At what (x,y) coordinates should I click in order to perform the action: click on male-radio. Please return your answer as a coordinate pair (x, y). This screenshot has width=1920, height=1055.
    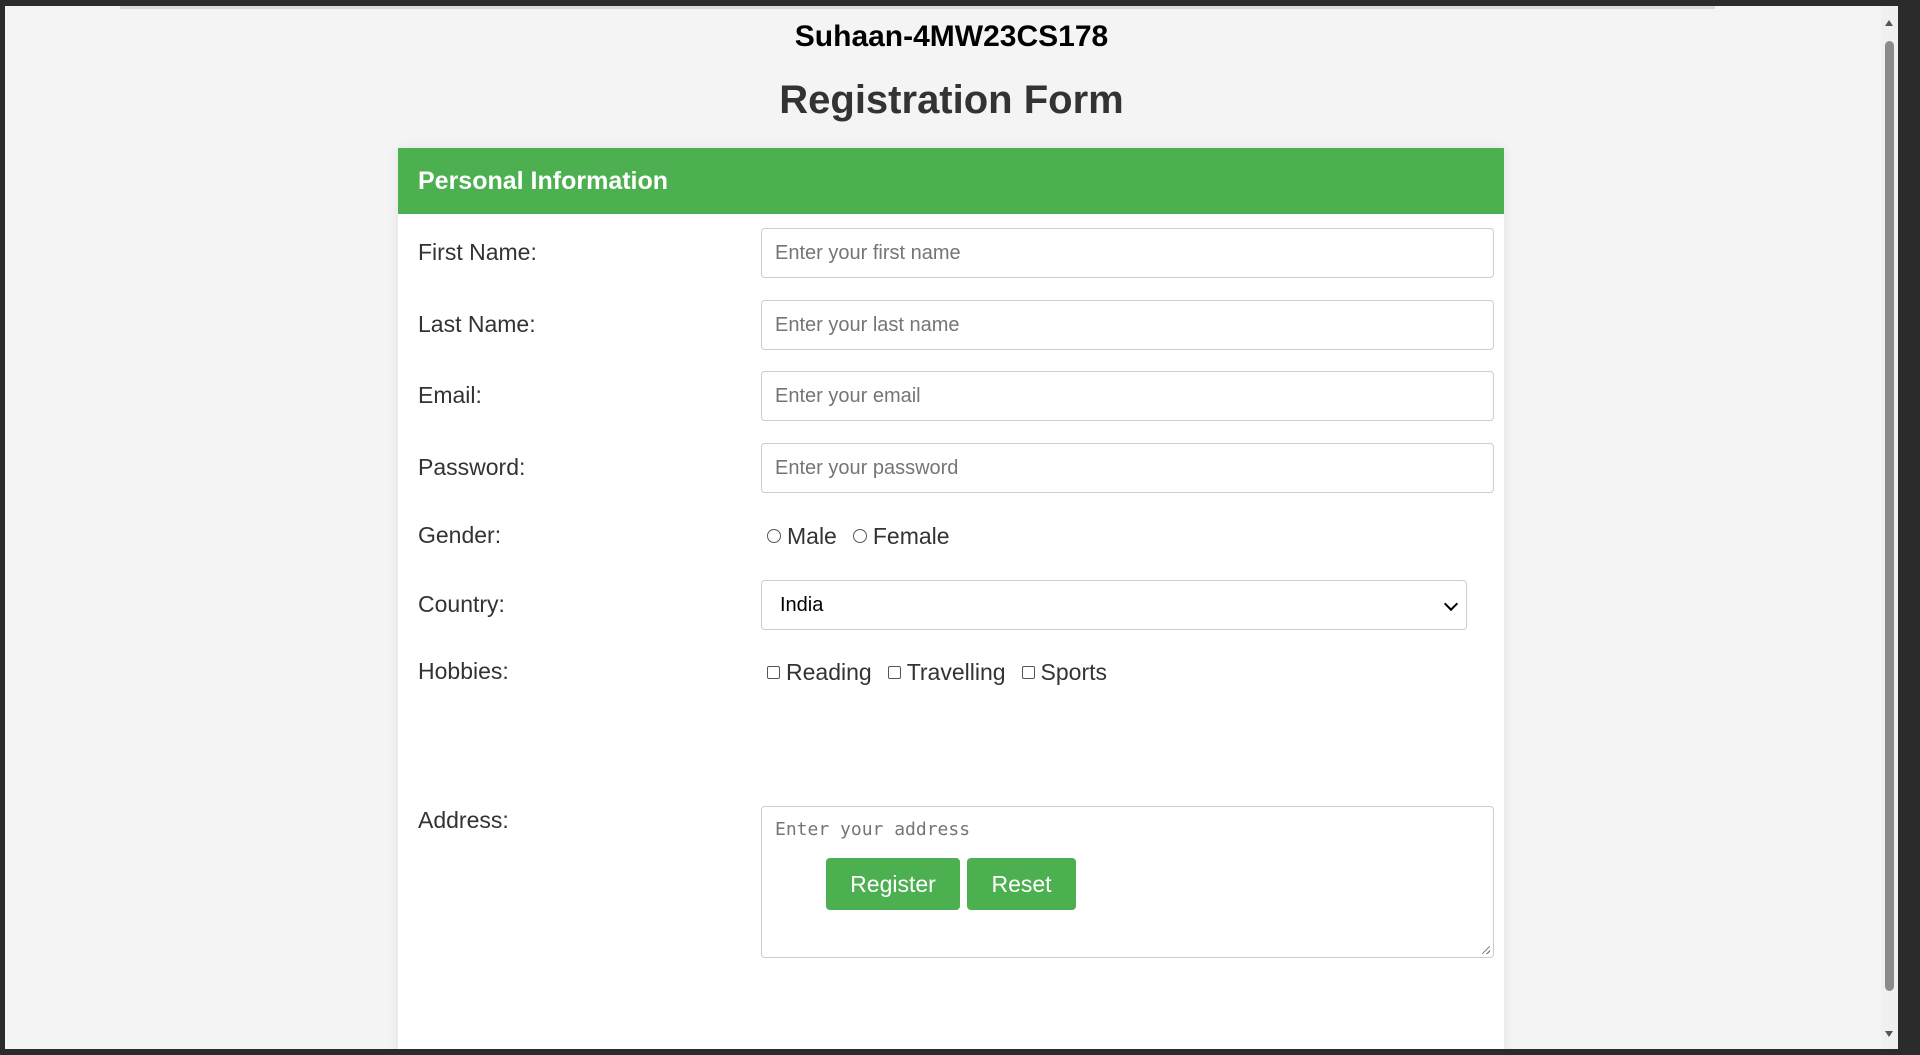
    Looking at the image, I should click on (774, 536).